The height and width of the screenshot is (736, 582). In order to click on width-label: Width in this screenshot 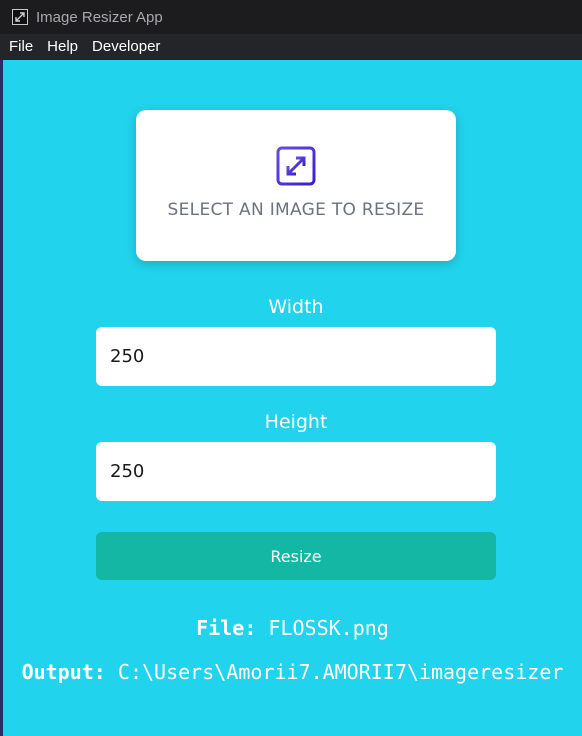, I will do `click(296, 307)`.